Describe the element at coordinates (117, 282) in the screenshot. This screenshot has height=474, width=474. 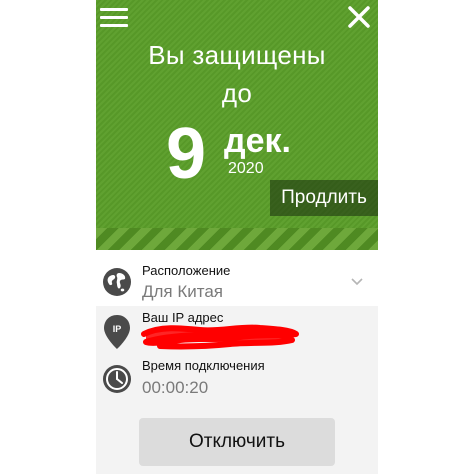
I see `globe-icon` at that location.